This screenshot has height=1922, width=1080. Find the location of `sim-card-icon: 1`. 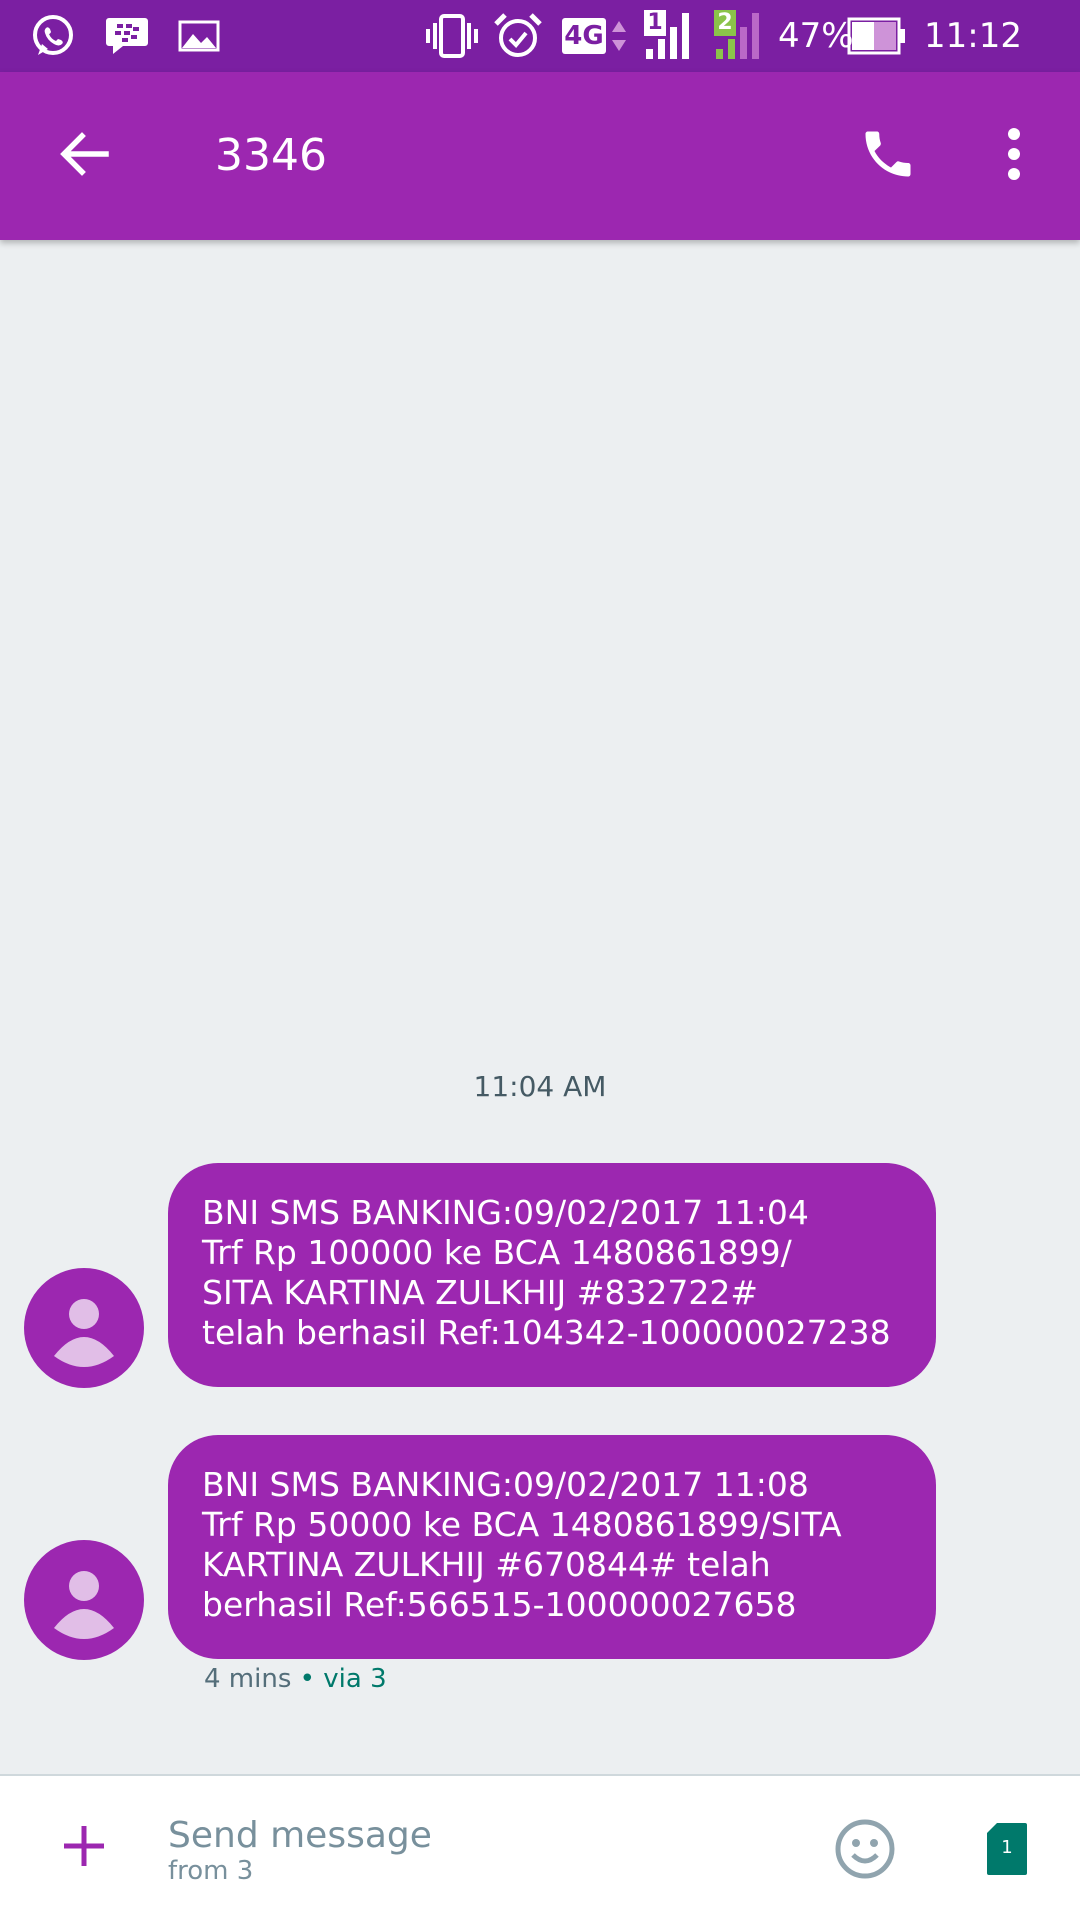

sim-card-icon: 1 is located at coordinates (1007, 1849).